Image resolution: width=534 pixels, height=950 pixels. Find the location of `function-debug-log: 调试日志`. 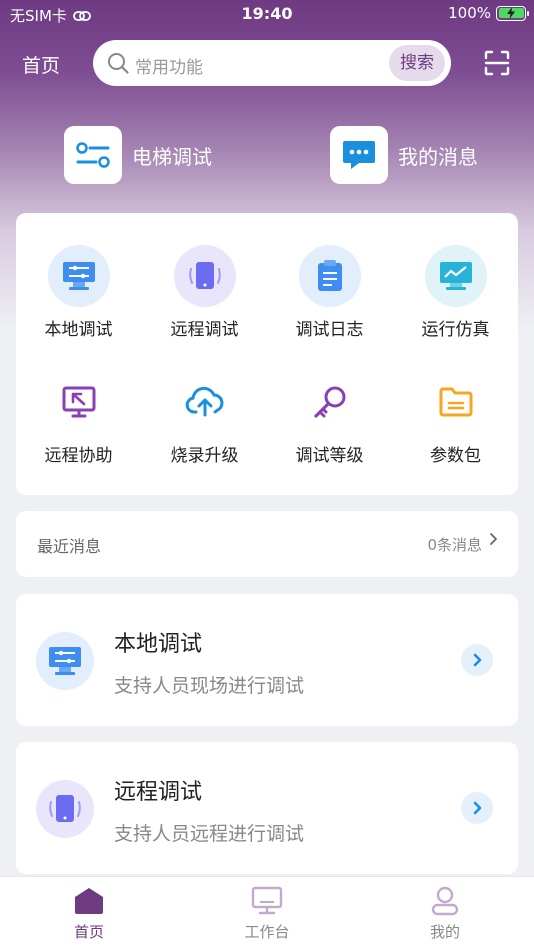

function-debug-log: 调试日志 is located at coordinates (329, 292).